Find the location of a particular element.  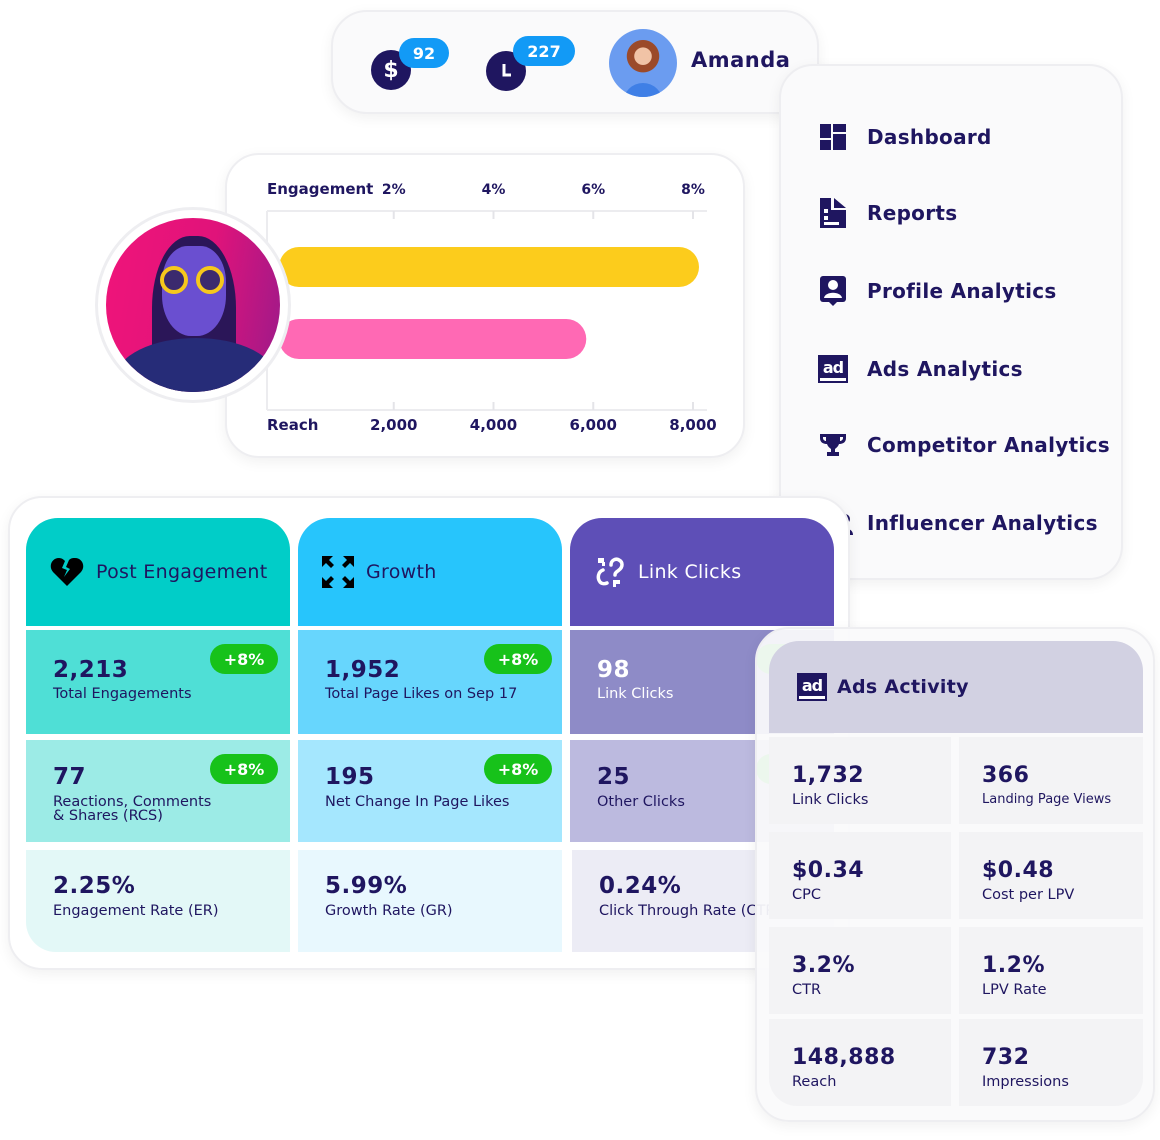

top-tick-label: 8% is located at coordinates (693, 190).